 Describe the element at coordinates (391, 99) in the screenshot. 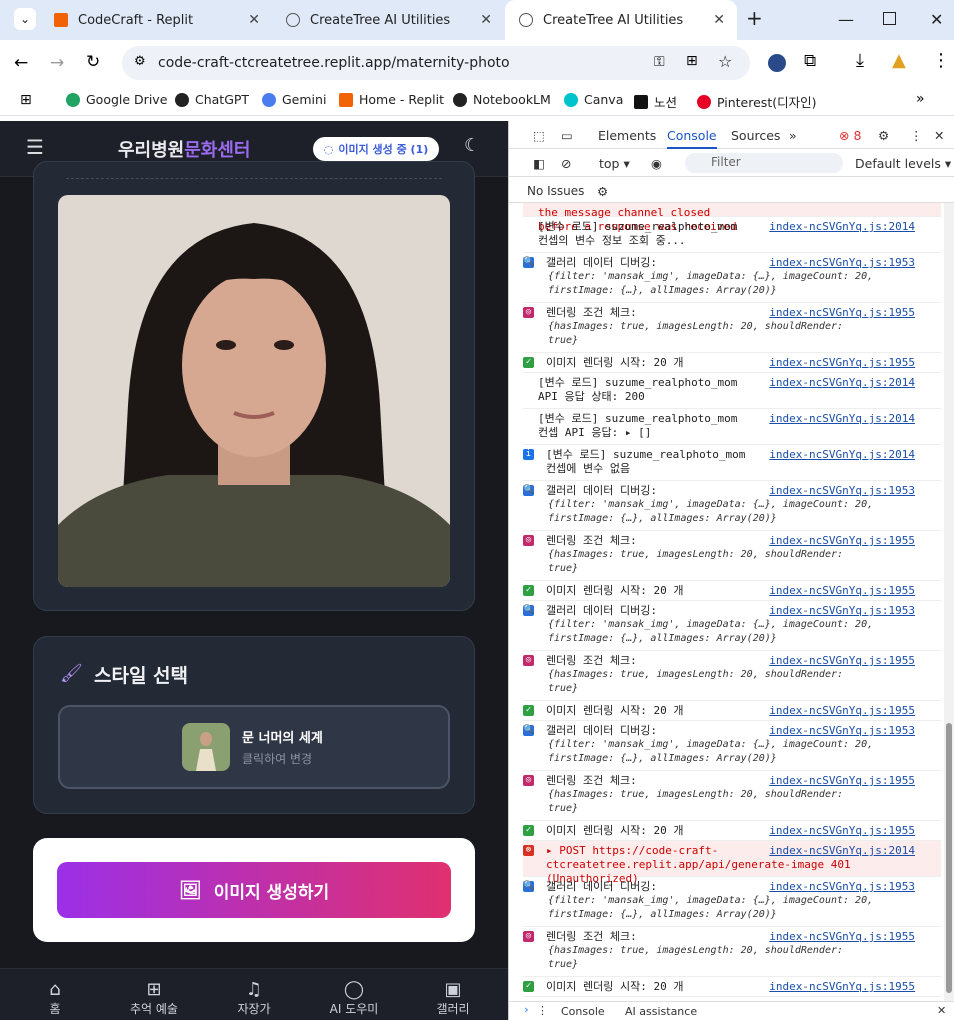

I see `bookmark-replit: Home - Replit` at that location.